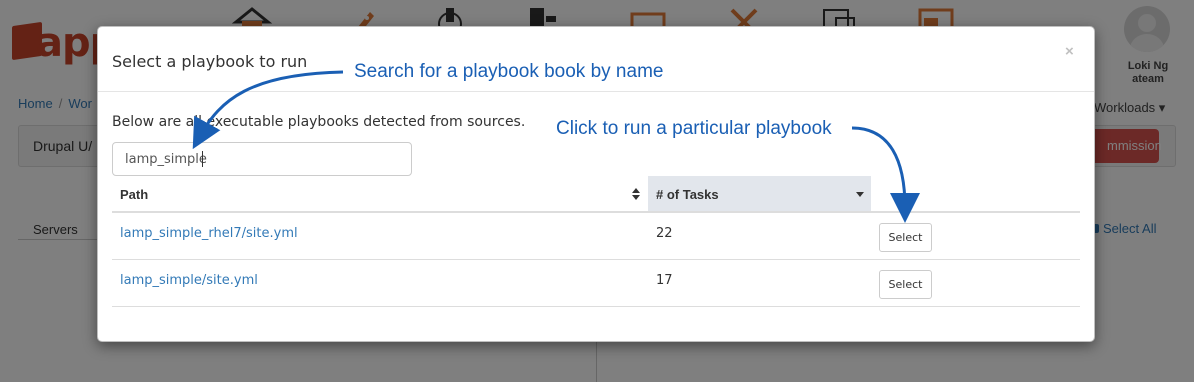  Describe the element at coordinates (1069, 51) in the screenshot. I see `close-icon: ×` at that location.